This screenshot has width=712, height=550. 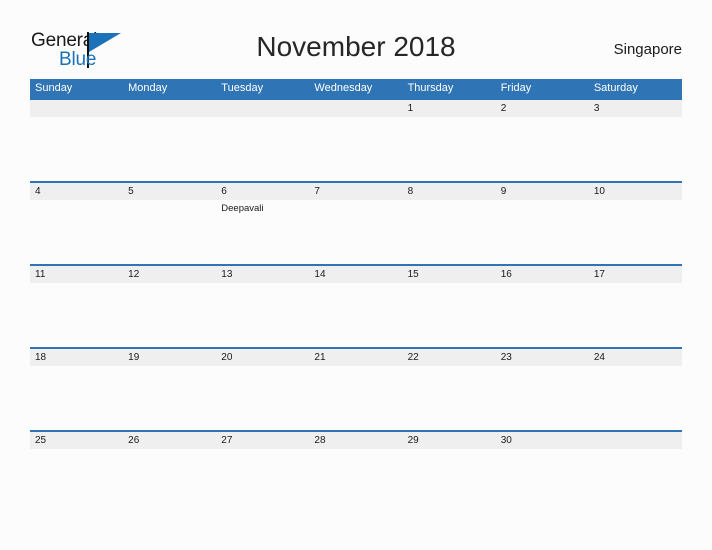 I want to click on calendar-week-row: 25 26 27 28 29 30, so click(x=356, y=471).